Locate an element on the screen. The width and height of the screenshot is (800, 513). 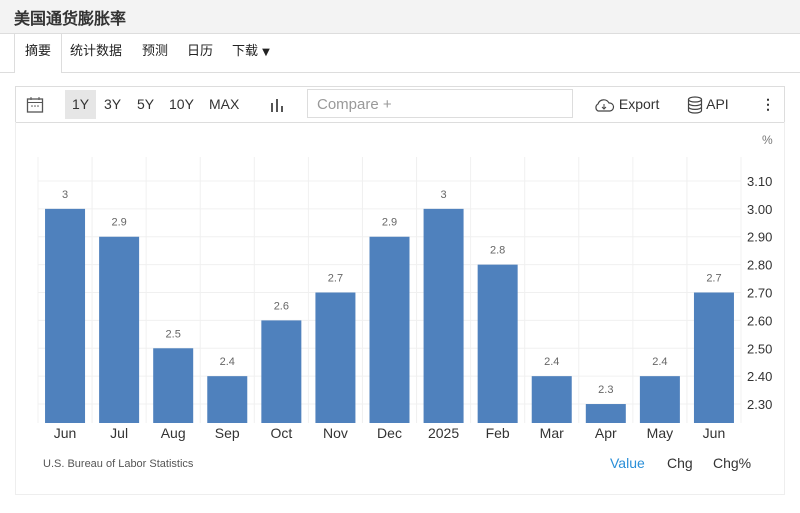
calendar-icon is located at coordinates (35, 104).